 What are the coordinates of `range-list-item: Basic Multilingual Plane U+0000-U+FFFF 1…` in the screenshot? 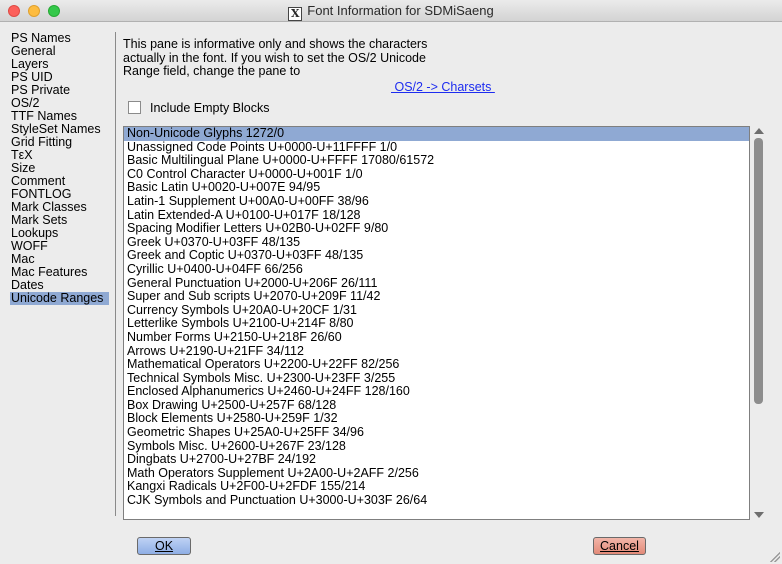 It's located at (436, 161).